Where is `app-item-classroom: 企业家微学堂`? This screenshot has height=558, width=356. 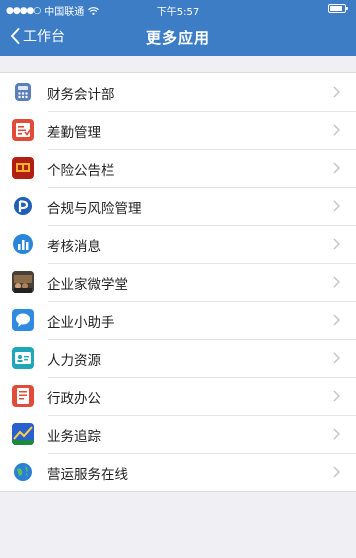
app-item-classroom: 企业家微学堂 is located at coordinates (178, 282).